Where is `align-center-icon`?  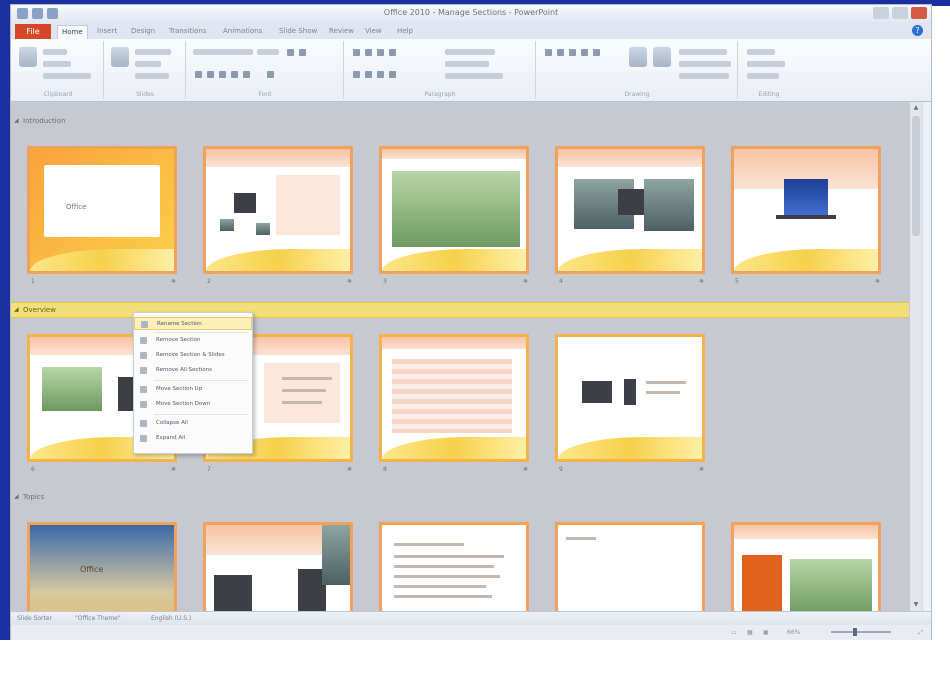
align-center-icon is located at coordinates (368, 74).